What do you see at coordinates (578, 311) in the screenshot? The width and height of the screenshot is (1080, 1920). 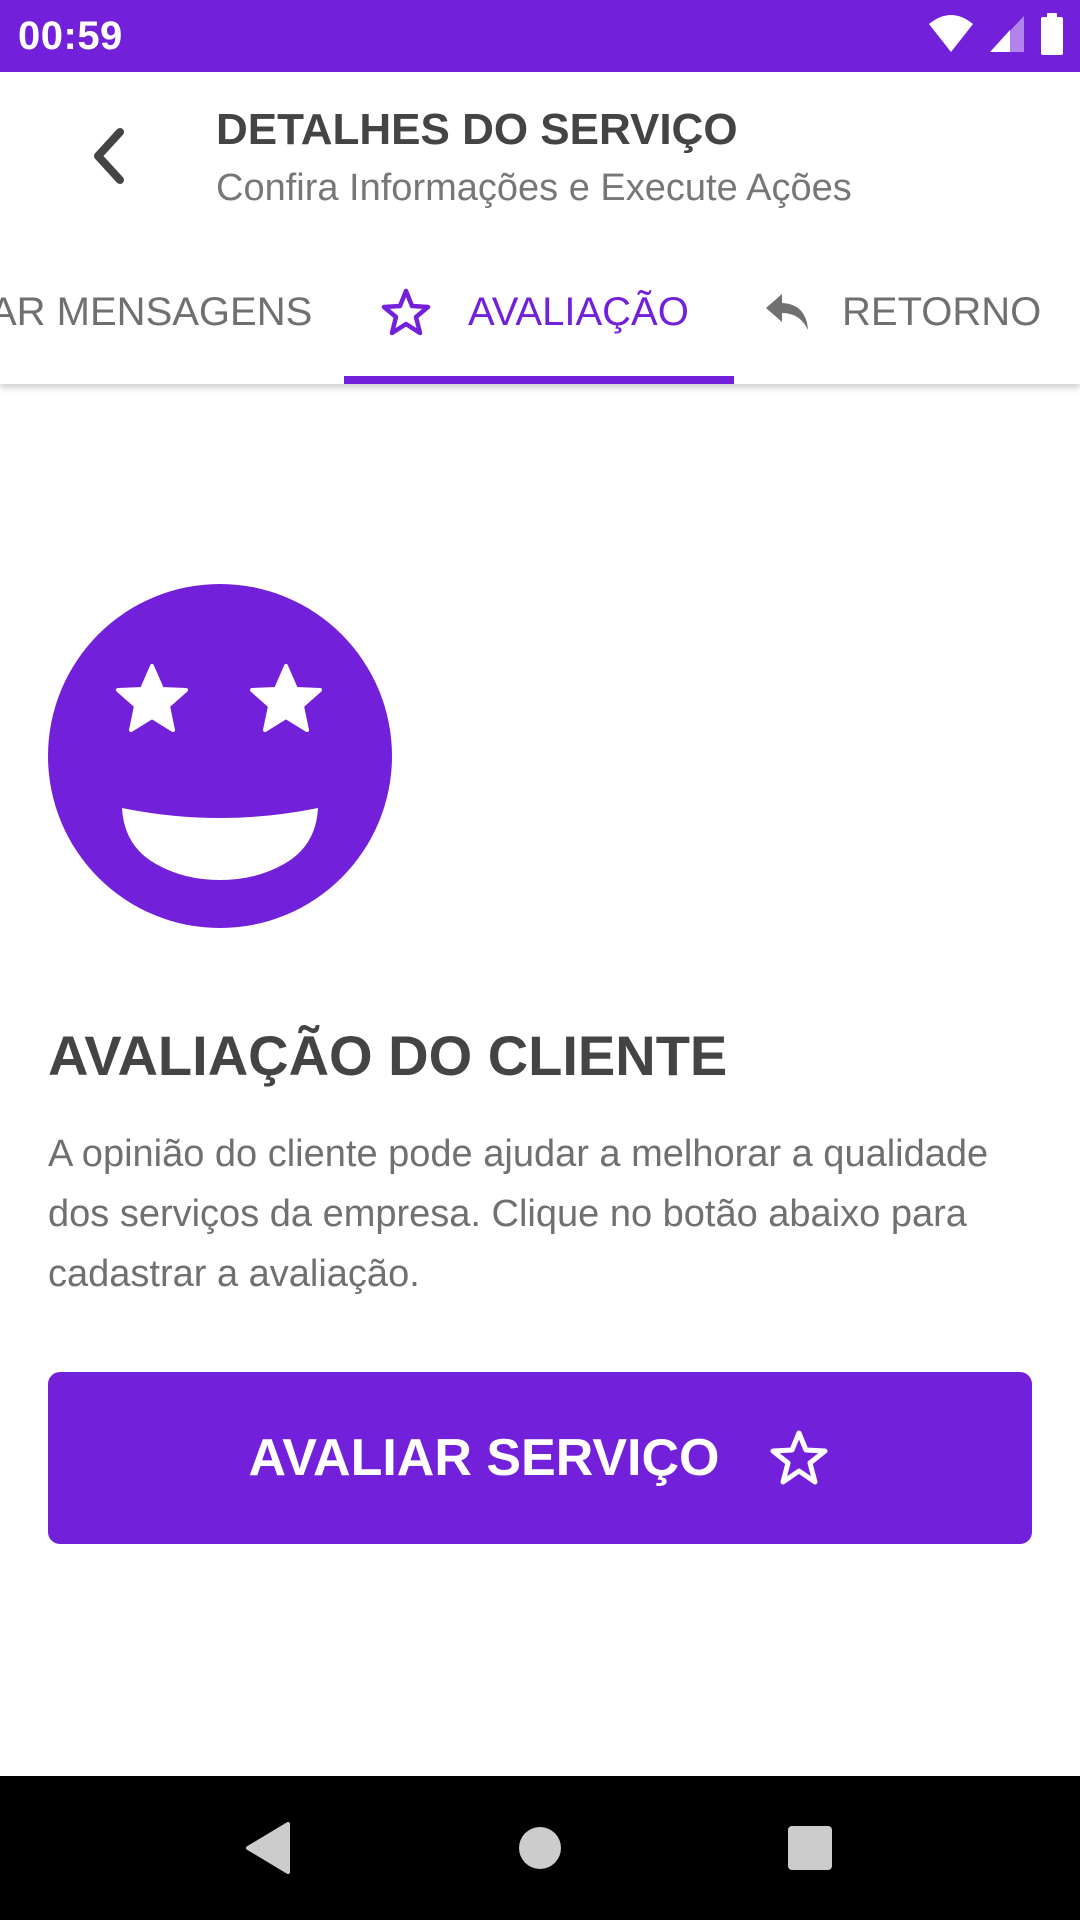 I see `tab-rating-label: AVALIAÇÃO` at bounding box center [578, 311].